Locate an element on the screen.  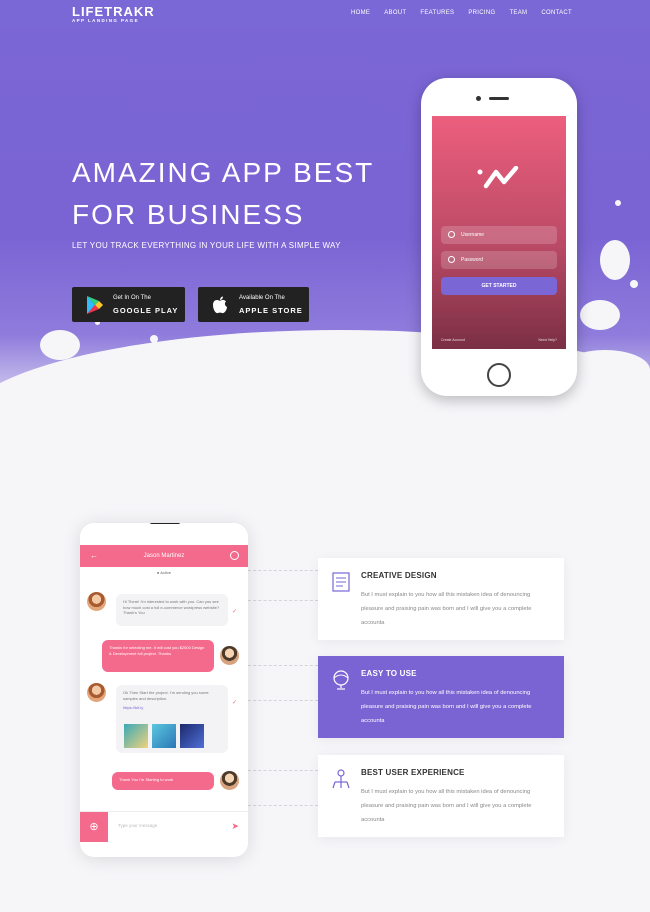
chat-status: ● Active is located at coordinates (164, 572).